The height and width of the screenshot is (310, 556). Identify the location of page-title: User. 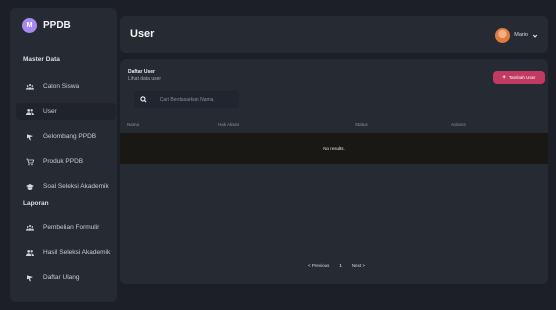
(142, 34).